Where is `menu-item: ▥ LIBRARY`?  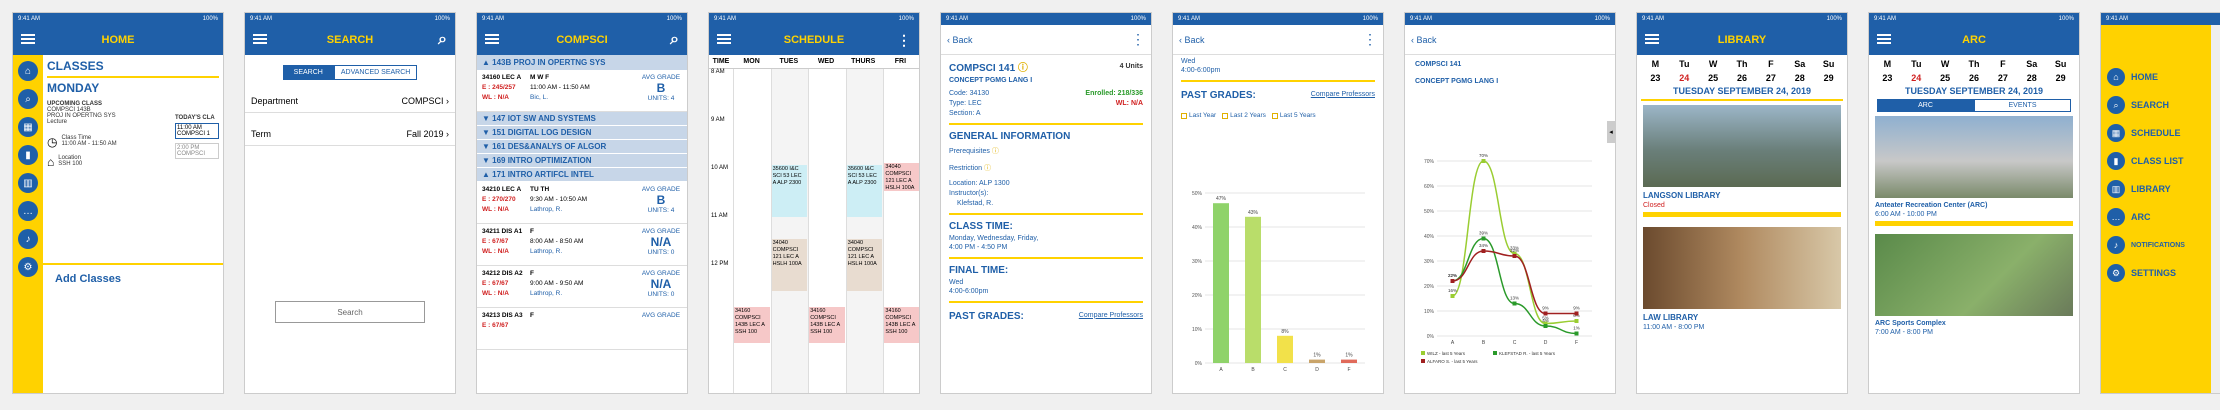 menu-item: ▥ LIBRARY is located at coordinates (2156, 189).